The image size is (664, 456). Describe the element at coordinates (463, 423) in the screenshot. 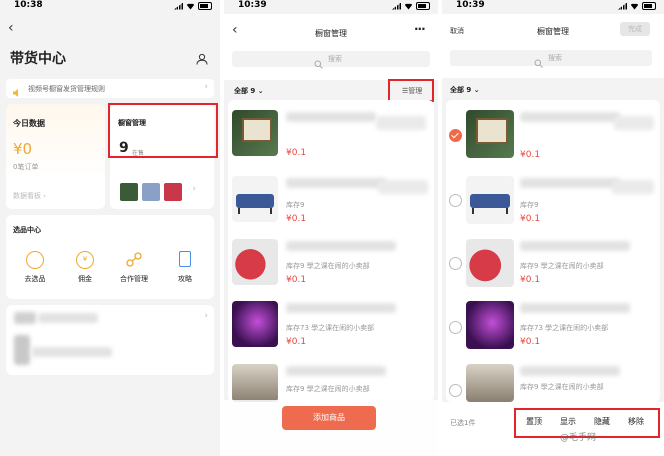

I see `selected-count: 已选1件` at that location.